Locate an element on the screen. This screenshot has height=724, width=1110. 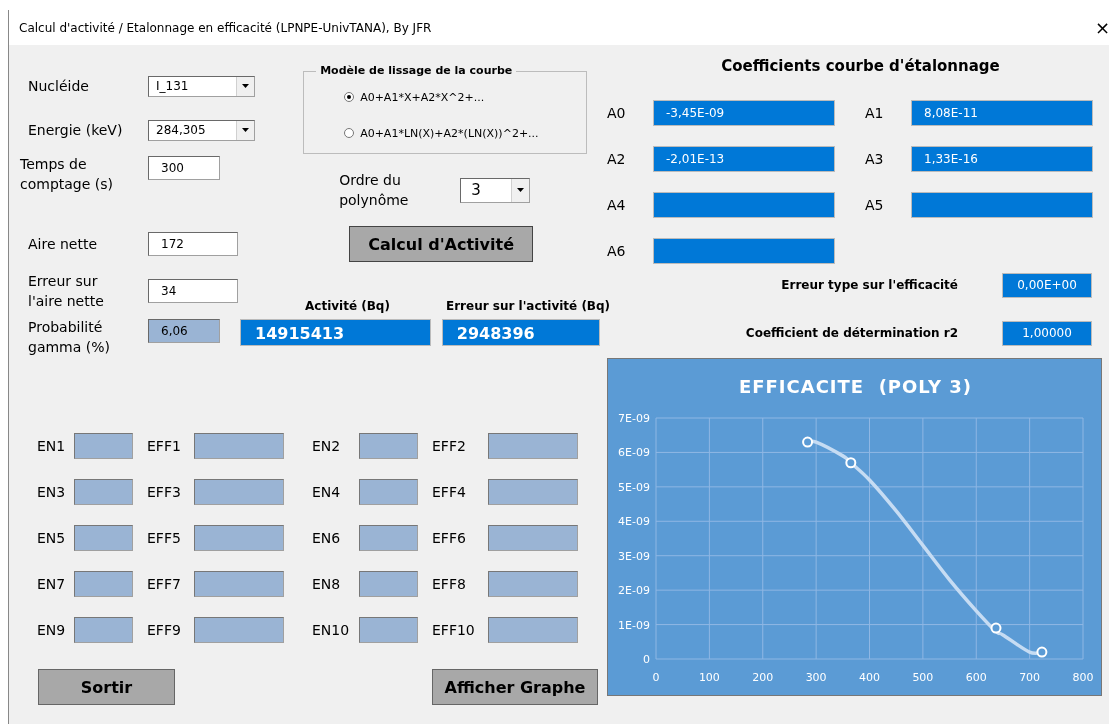
axis-tick-label: 7E-09 is located at coordinates (634, 418).